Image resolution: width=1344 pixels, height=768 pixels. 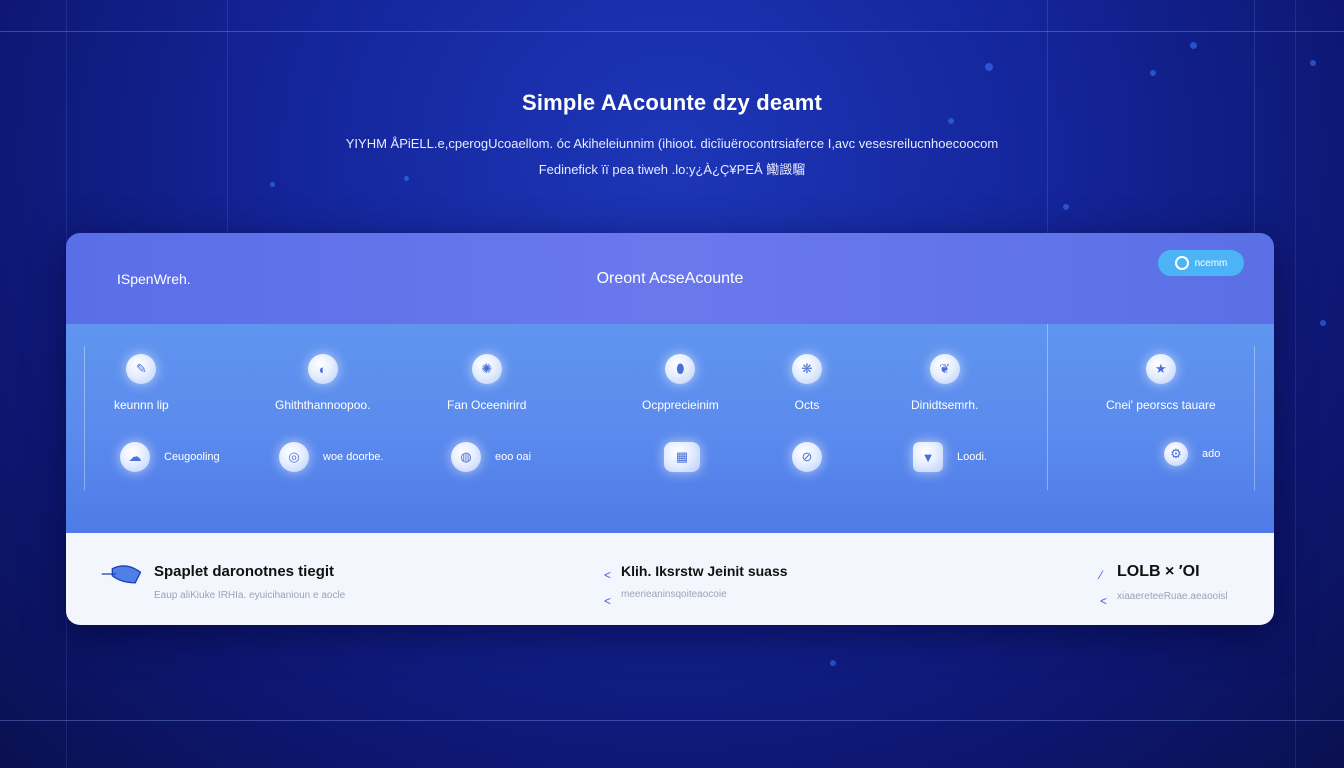 What do you see at coordinates (491, 457) in the screenshot?
I see `feature-item: ◍ eoo oai` at bounding box center [491, 457].